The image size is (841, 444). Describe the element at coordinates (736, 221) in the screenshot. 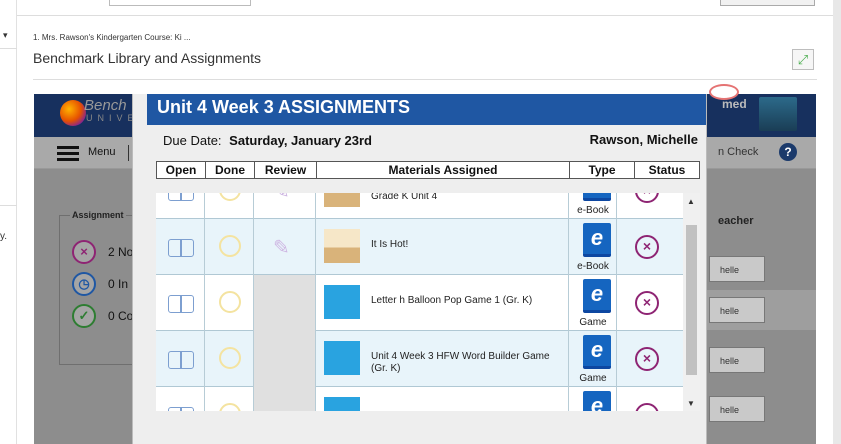

I see `teacher-heading: eacher` at that location.